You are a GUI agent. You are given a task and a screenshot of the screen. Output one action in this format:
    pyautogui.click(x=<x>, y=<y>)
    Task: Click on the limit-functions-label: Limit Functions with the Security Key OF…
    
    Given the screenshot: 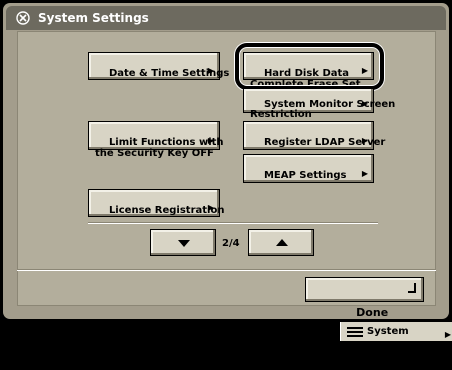 What is the action you would take?
    pyautogui.click(x=159, y=148)
    